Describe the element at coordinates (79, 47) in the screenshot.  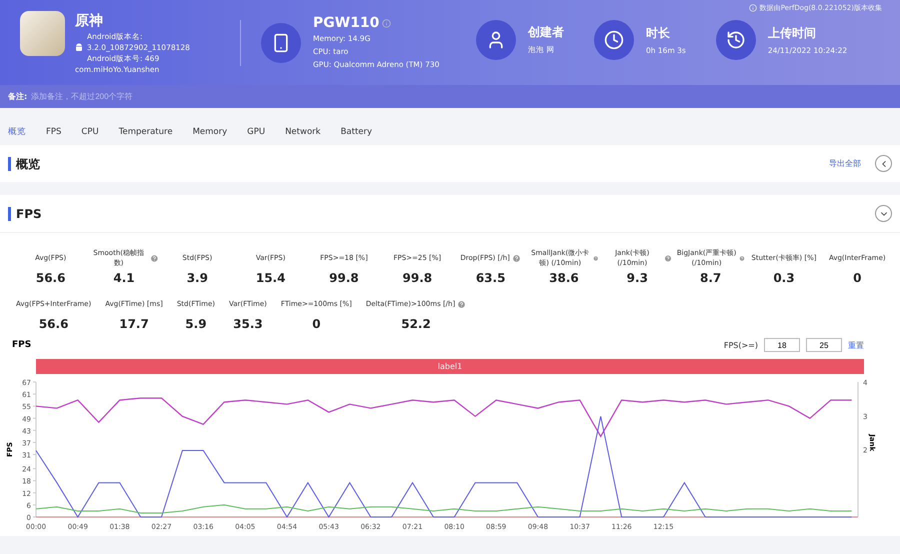
I see `android-icon` at that location.